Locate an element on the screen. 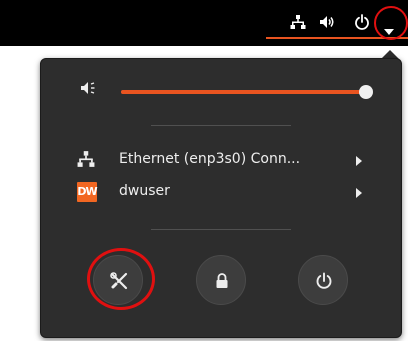  top-bar is located at coordinates (204, 23).